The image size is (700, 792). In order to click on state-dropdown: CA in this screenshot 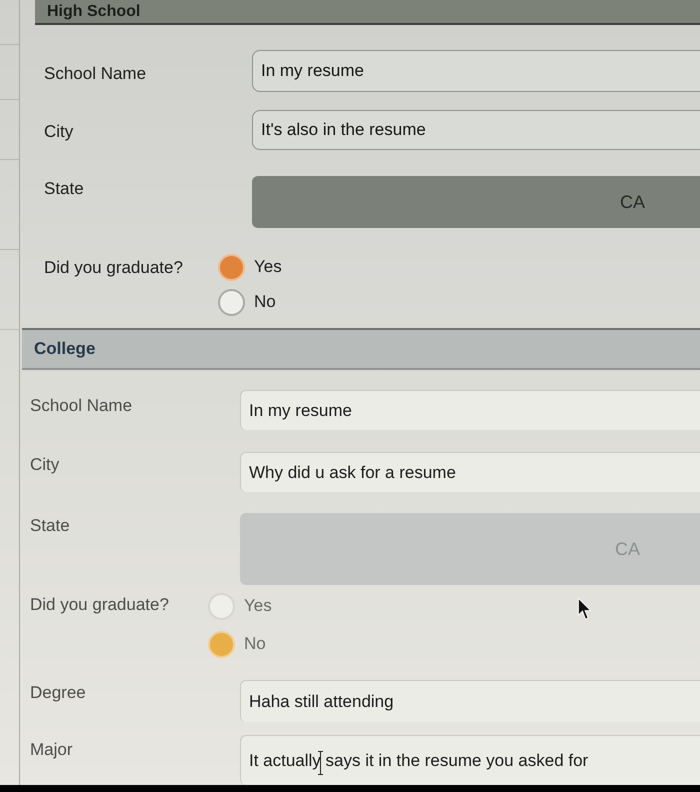, I will do `click(476, 202)`.